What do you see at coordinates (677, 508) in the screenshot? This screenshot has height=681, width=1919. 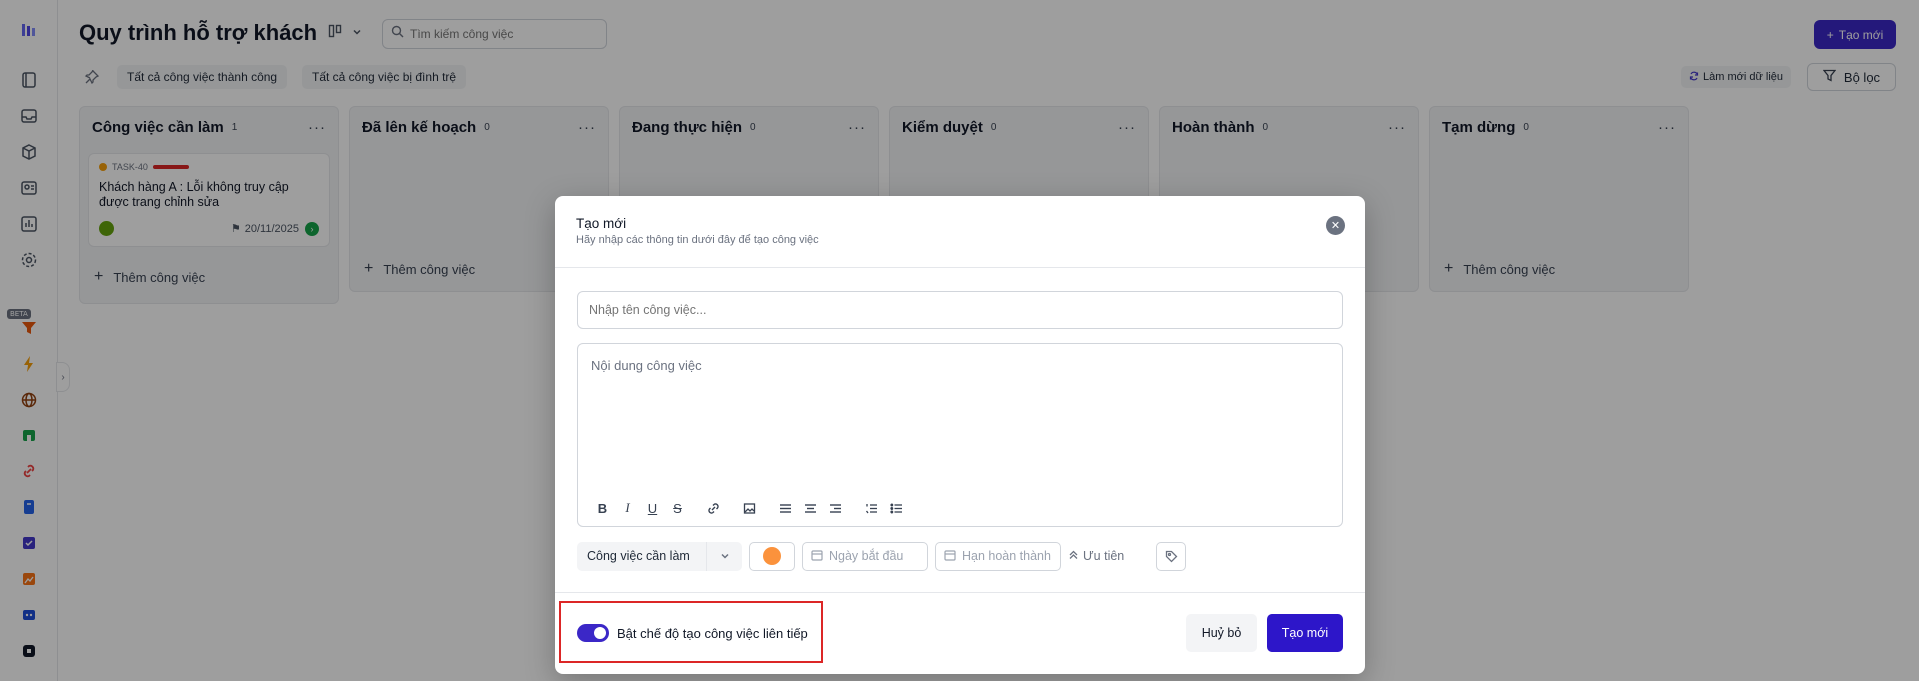 I see `strikethrough-icon: S` at bounding box center [677, 508].